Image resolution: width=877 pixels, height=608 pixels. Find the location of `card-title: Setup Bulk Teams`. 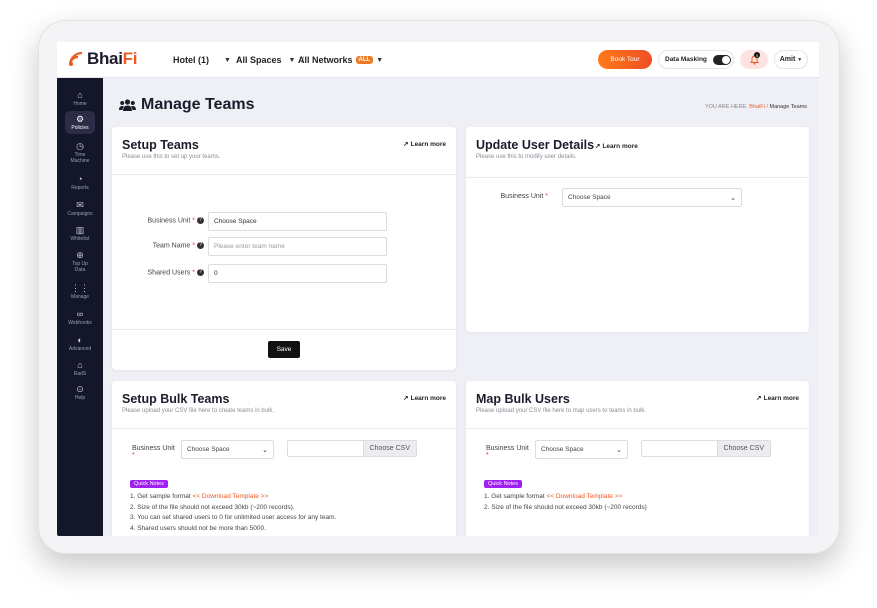

card-title: Setup Bulk Teams is located at coordinates (176, 399).